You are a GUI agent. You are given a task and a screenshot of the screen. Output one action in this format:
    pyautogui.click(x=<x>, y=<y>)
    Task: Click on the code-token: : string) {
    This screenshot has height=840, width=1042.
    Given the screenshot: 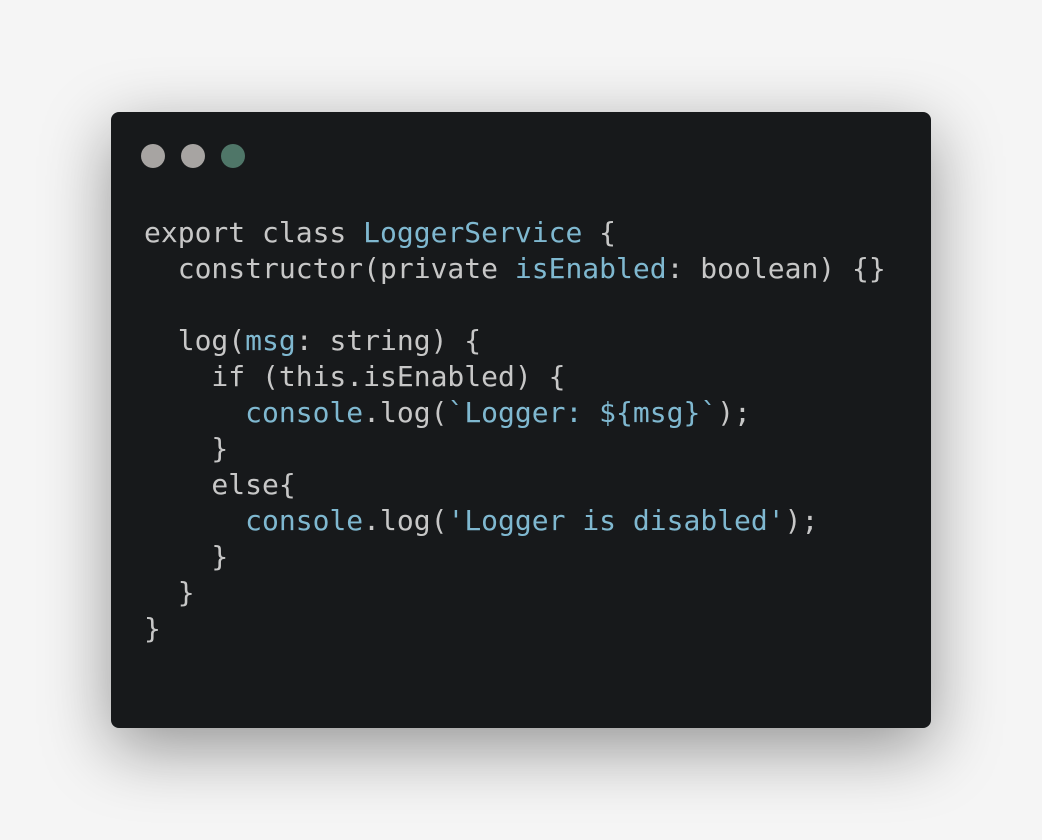 What is the action you would take?
    pyautogui.click(x=388, y=340)
    